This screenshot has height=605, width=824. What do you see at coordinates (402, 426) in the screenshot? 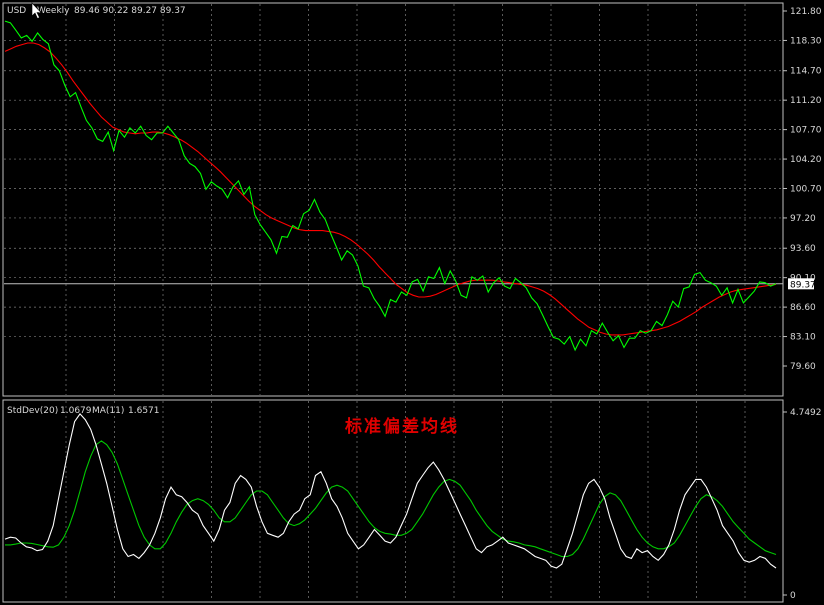
I see `annotation-text: 标准偏差均线` at bounding box center [402, 426].